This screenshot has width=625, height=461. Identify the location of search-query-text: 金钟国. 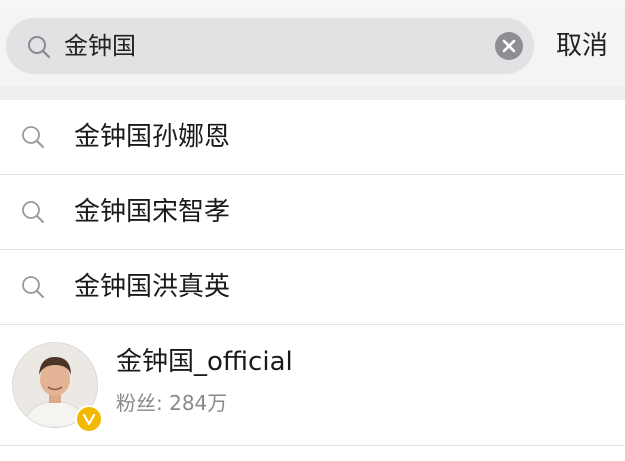
(100, 46).